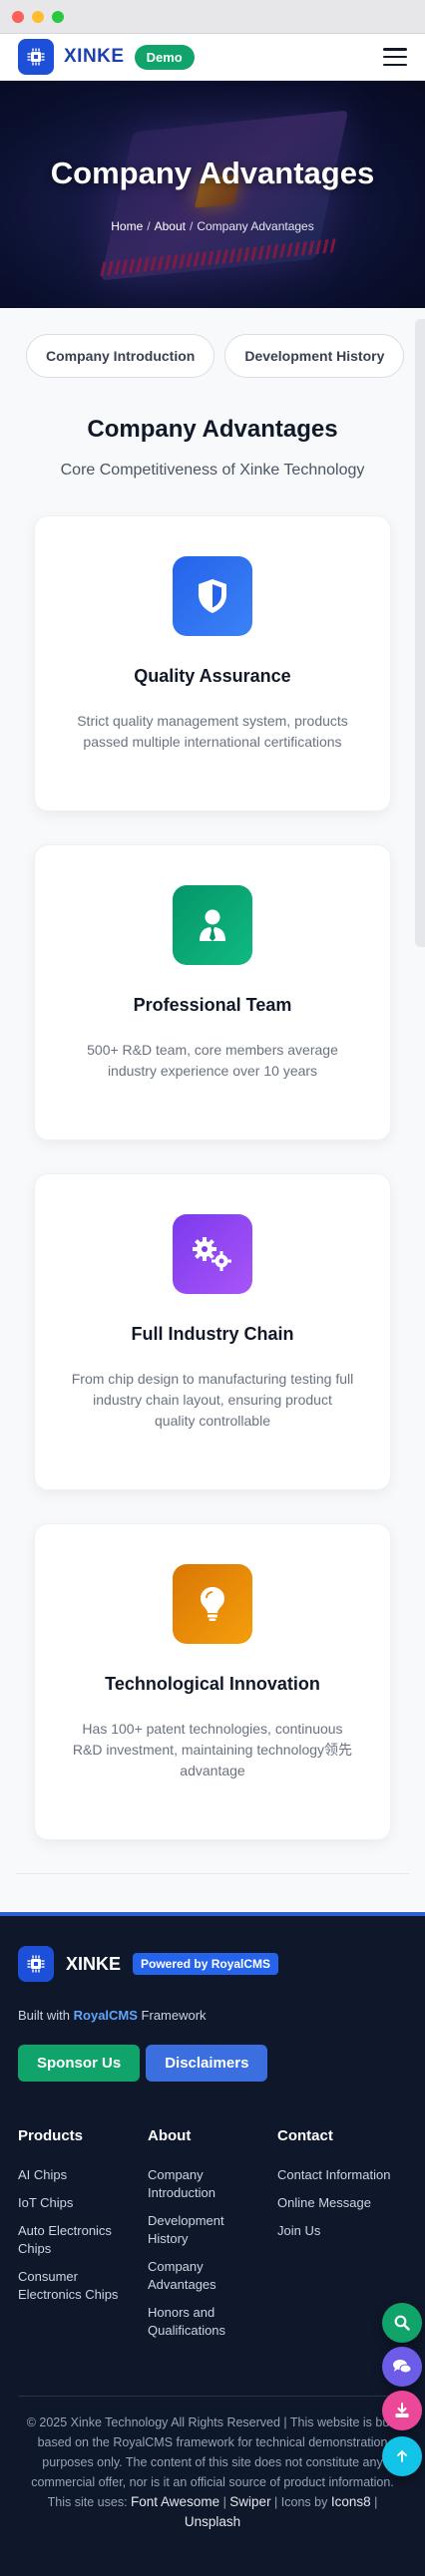 The width and height of the screenshot is (425, 2576). Describe the element at coordinates (342, 2175) in the screenshot. I see `footer-link: Contact Information` at that location.